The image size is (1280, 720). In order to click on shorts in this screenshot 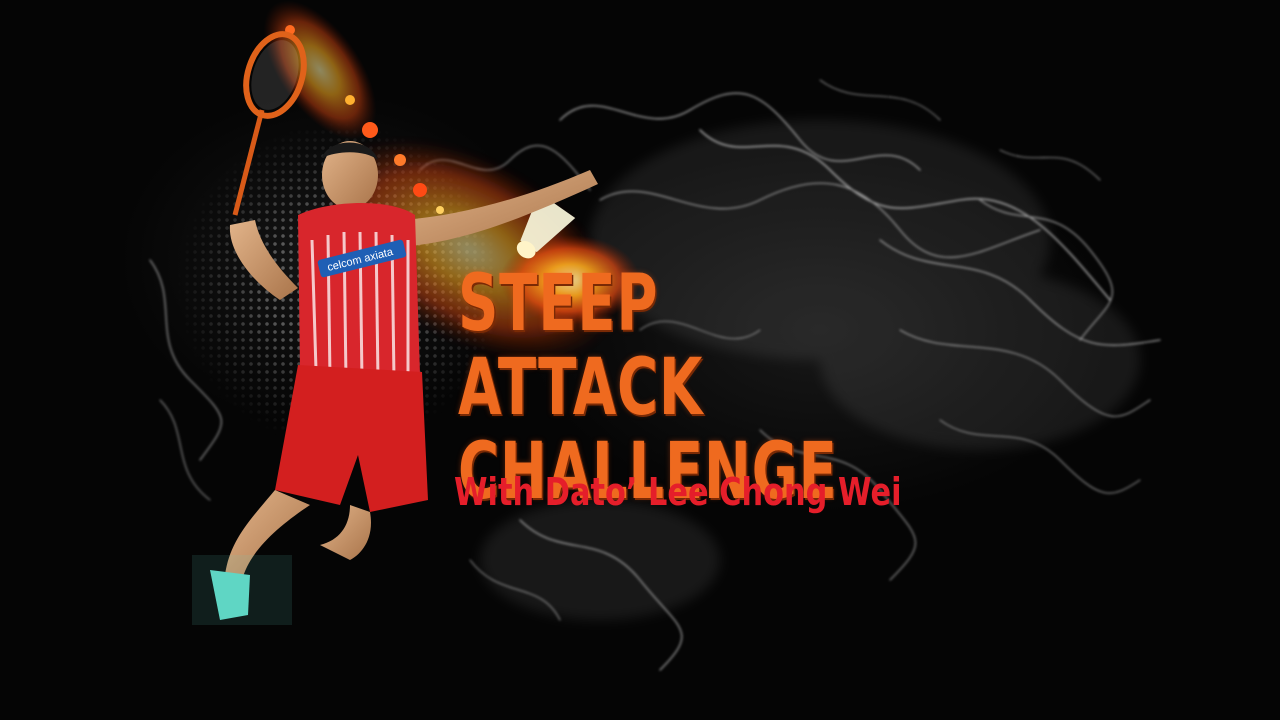, I will do `click(351, 438)`.